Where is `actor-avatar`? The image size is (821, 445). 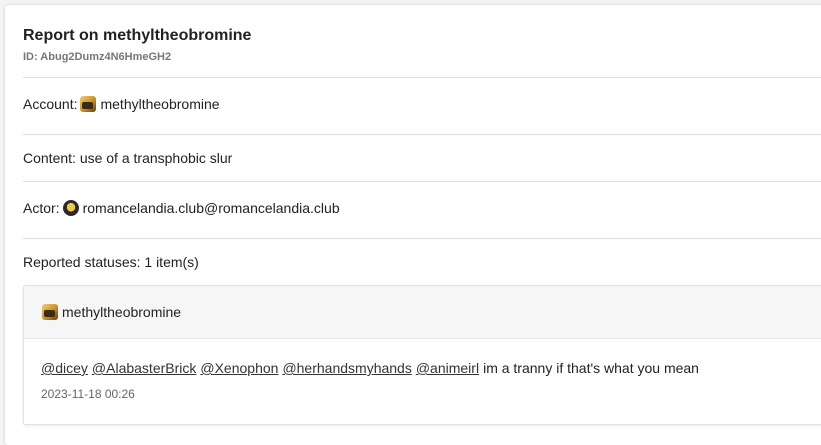
actor-avatar is located at coordinates (70, 208).